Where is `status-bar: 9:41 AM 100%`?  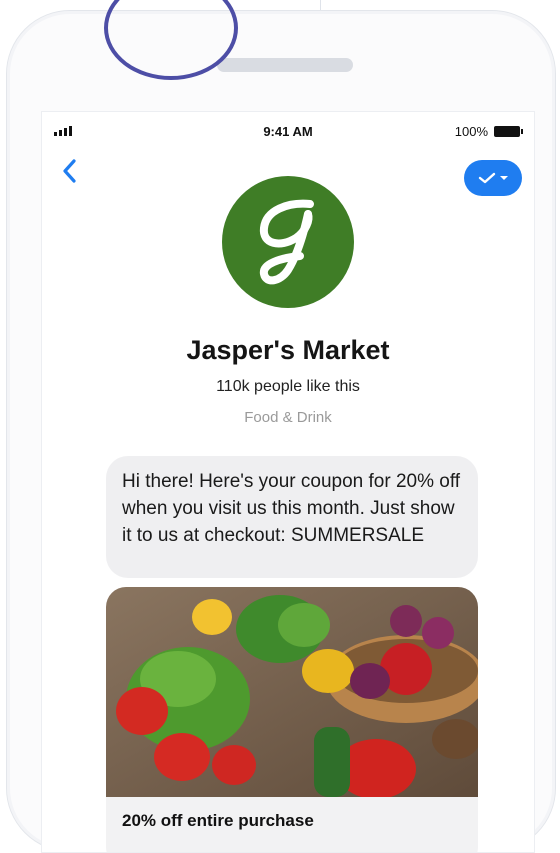 status-bar: 9:41 AM 100% is located at coordinates (288, 132).